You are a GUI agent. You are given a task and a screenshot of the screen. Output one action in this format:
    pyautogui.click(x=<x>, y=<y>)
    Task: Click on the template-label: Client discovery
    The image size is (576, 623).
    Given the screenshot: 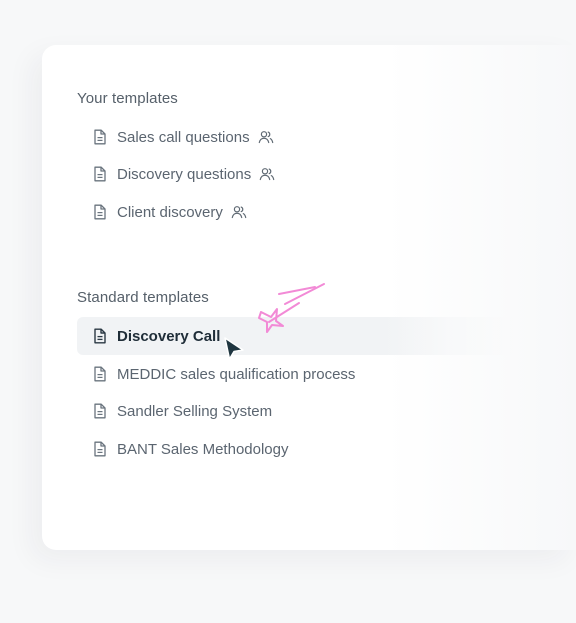 What is the action you would take?
    pyautogui.click(x=170, y=212)
    